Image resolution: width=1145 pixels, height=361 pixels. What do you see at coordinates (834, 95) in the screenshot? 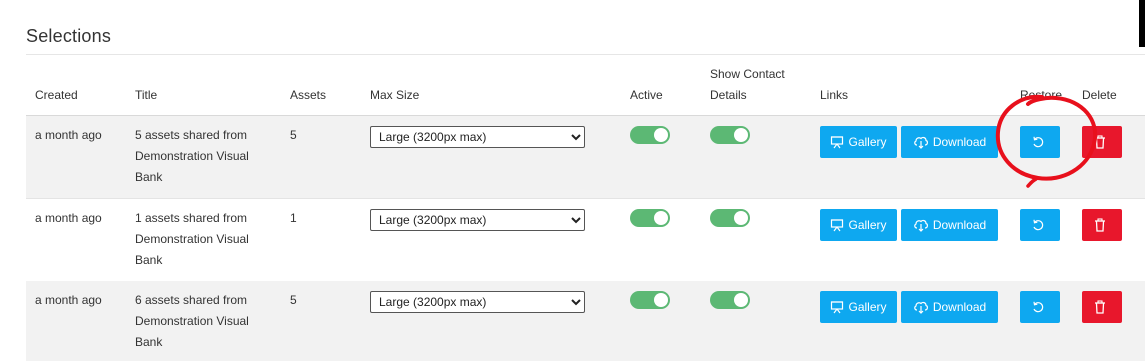
I see `column-links: Links` at bounding box center [834, 95].